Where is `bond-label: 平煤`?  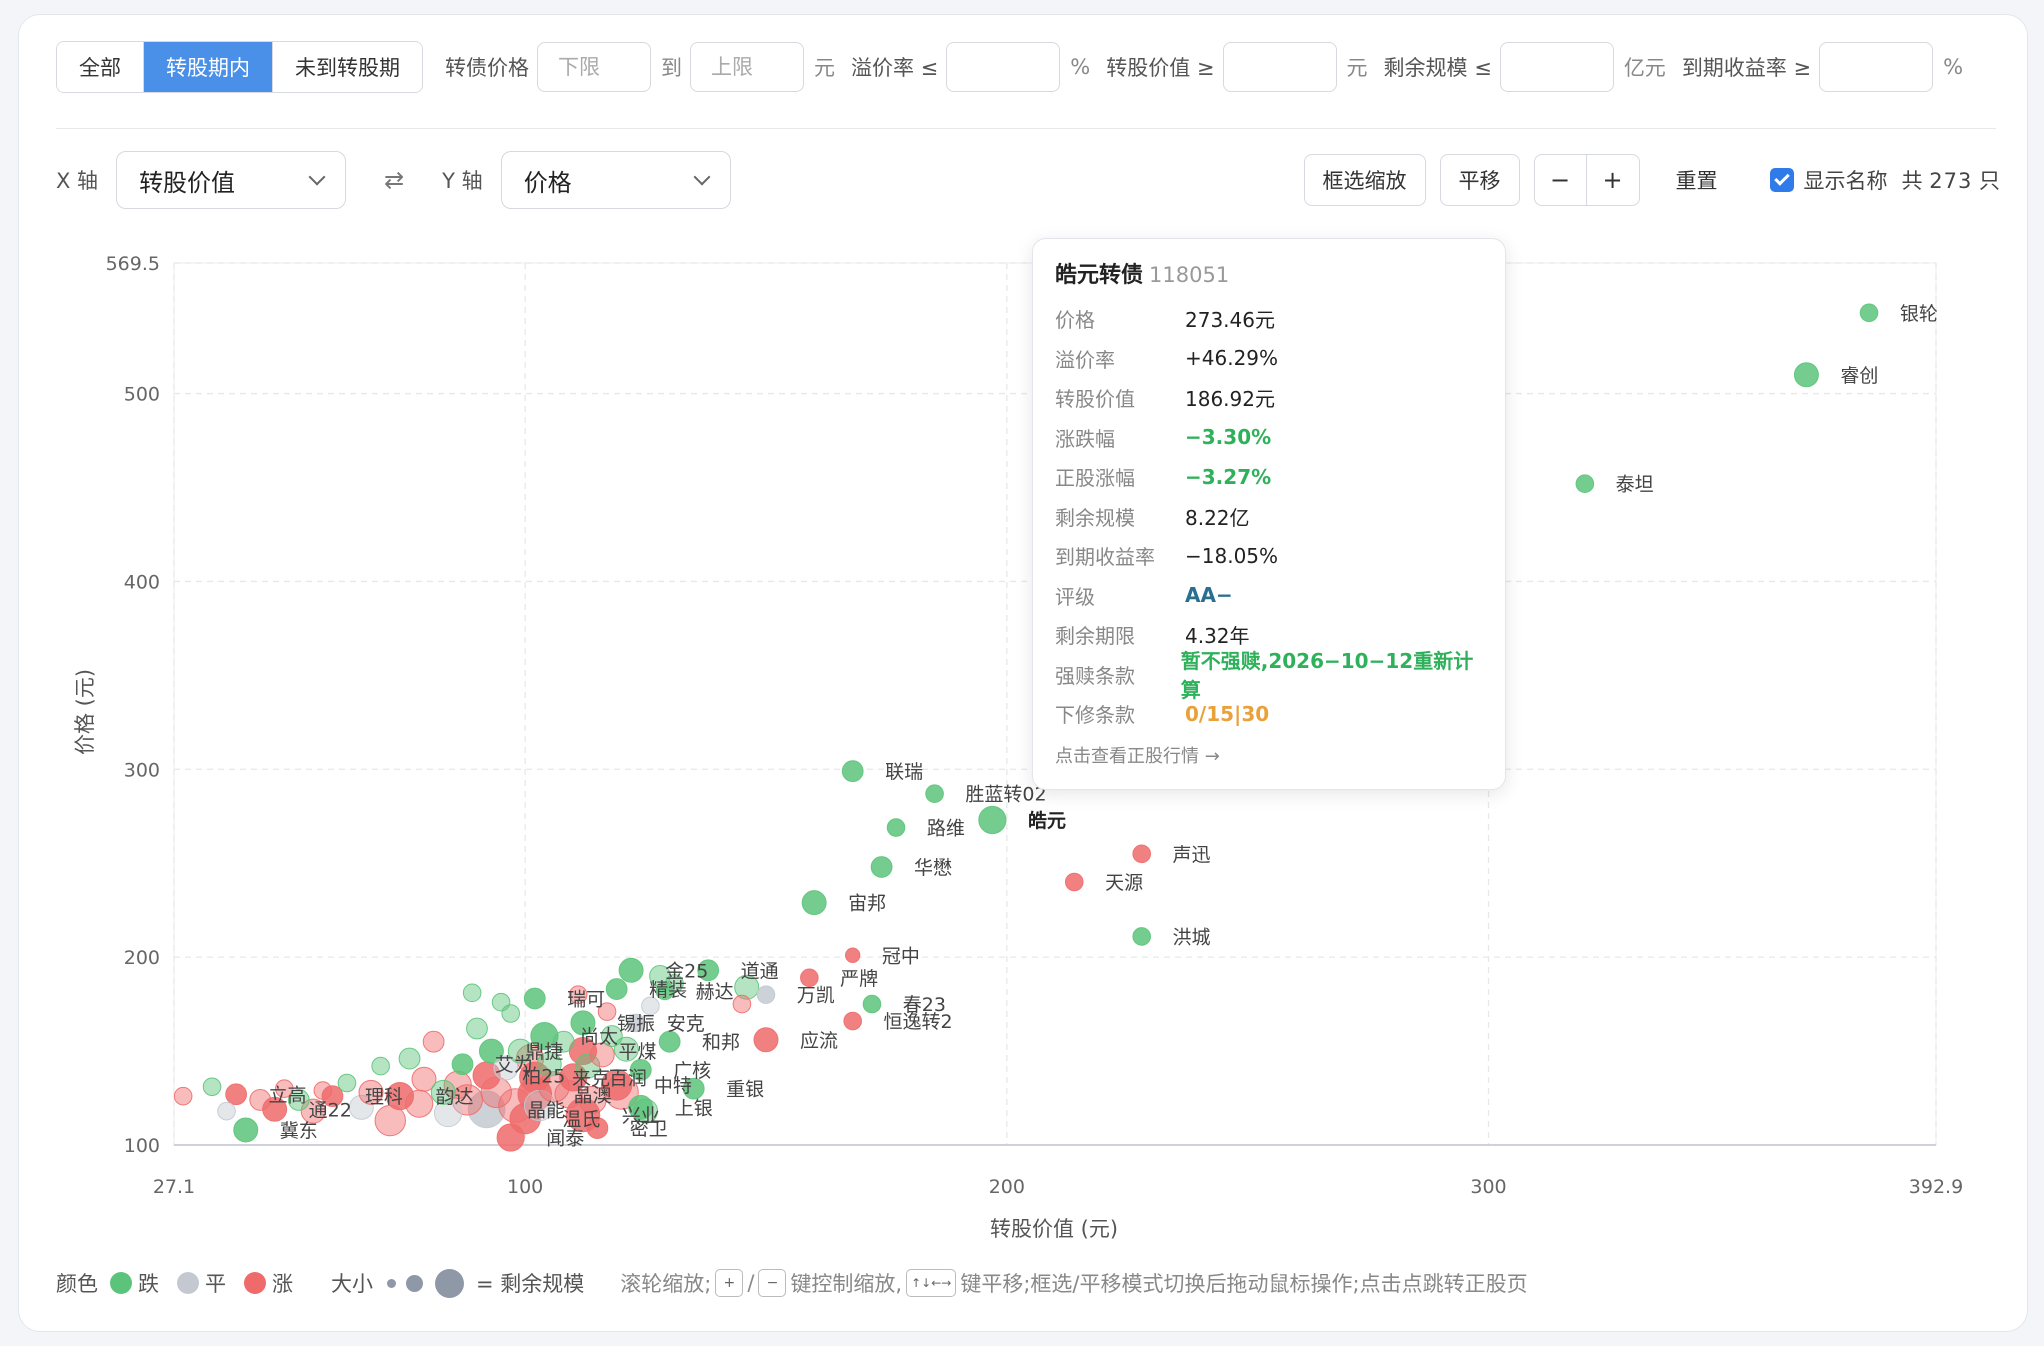 bond-label: 平煤 is located at coordinates (638, 1052).